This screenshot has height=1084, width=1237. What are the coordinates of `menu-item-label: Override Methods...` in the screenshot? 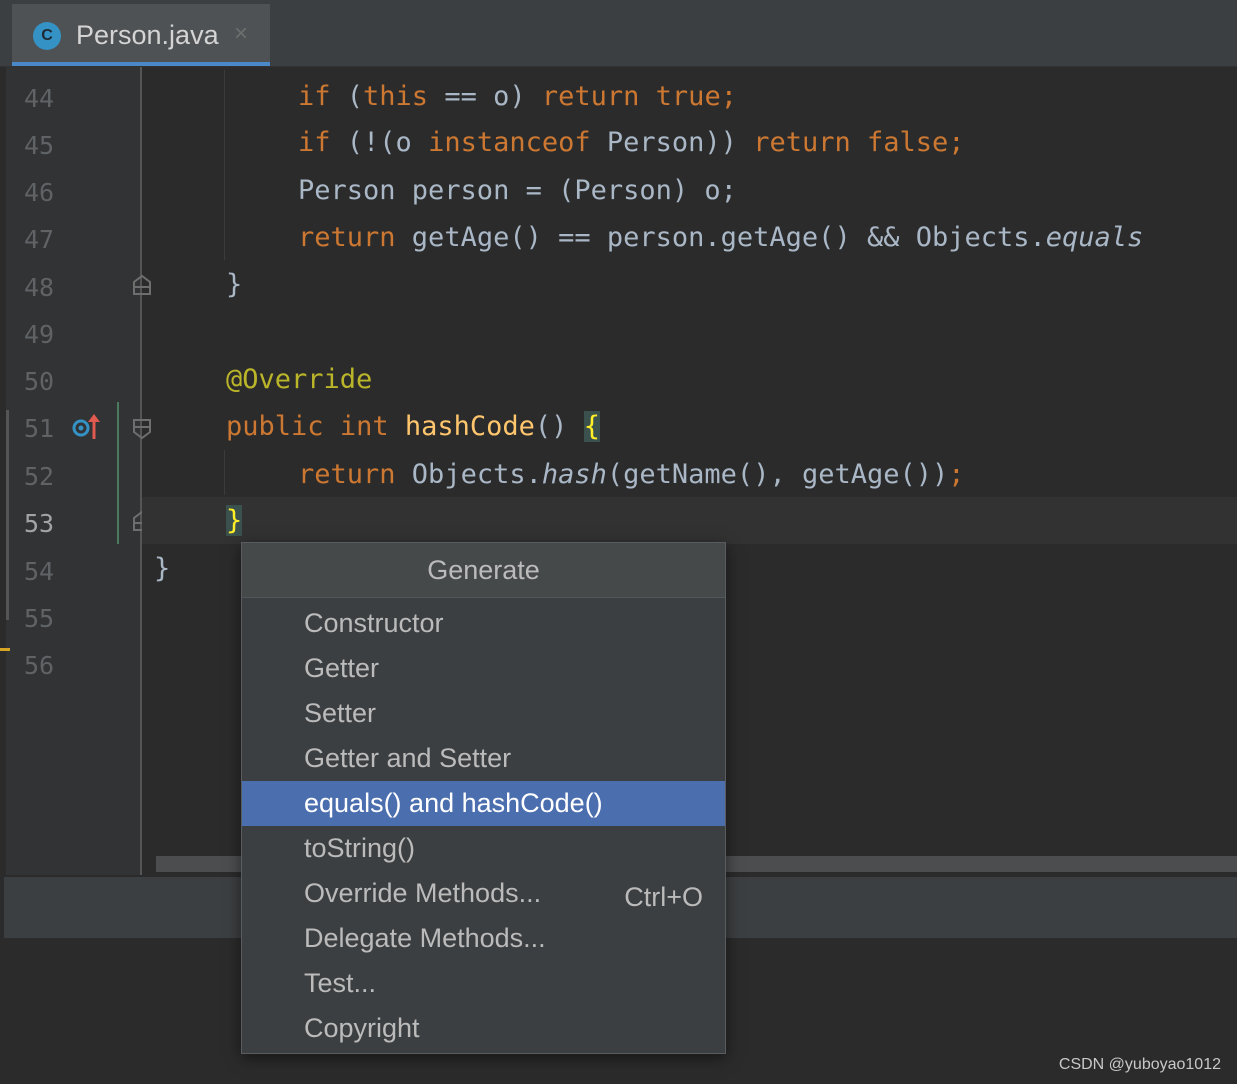 It's located at (423, 893).